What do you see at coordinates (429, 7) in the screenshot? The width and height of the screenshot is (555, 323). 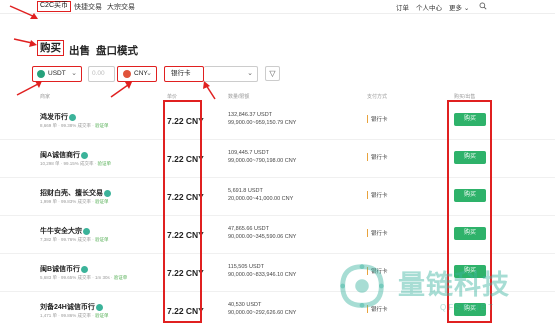 I see `profile-link: 个人中心` at bounding box center [429, 7].